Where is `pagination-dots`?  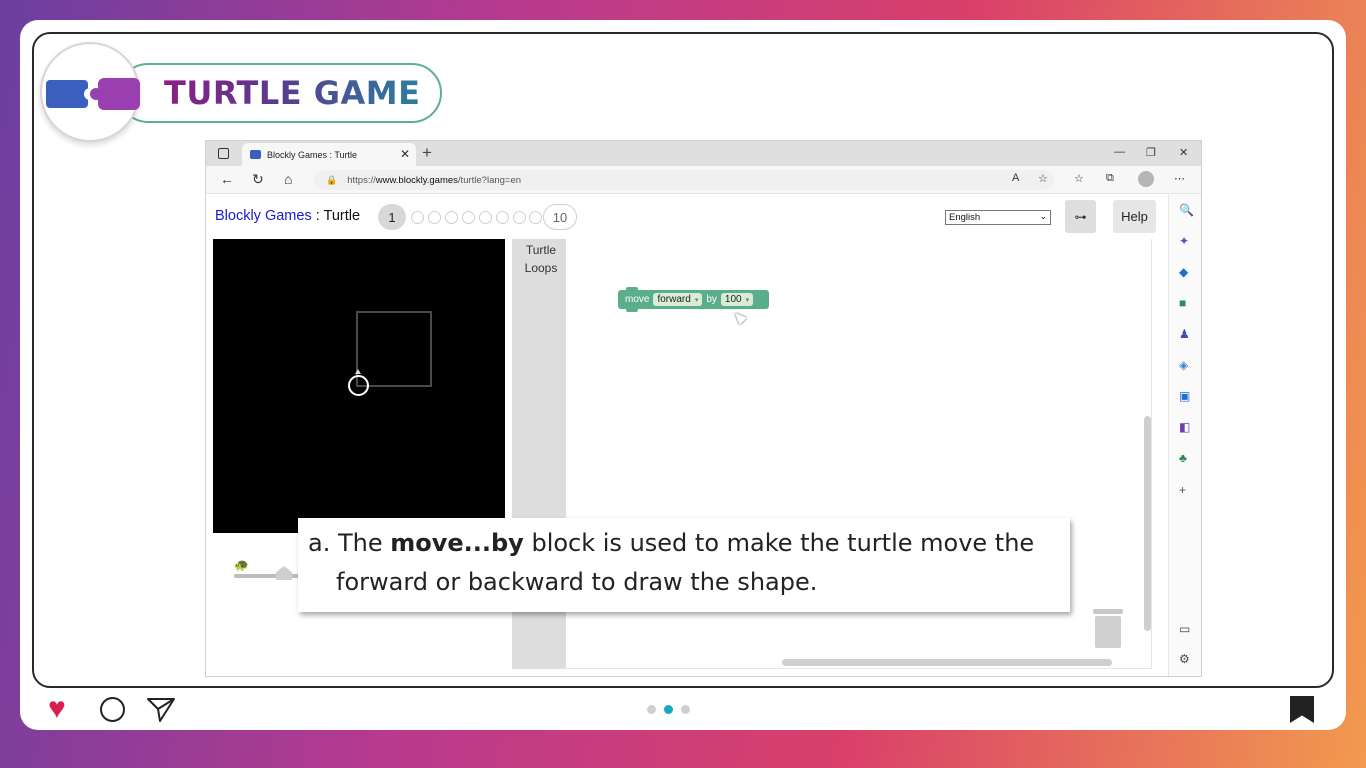
pagination-dots is located at coordinates (668, 709).